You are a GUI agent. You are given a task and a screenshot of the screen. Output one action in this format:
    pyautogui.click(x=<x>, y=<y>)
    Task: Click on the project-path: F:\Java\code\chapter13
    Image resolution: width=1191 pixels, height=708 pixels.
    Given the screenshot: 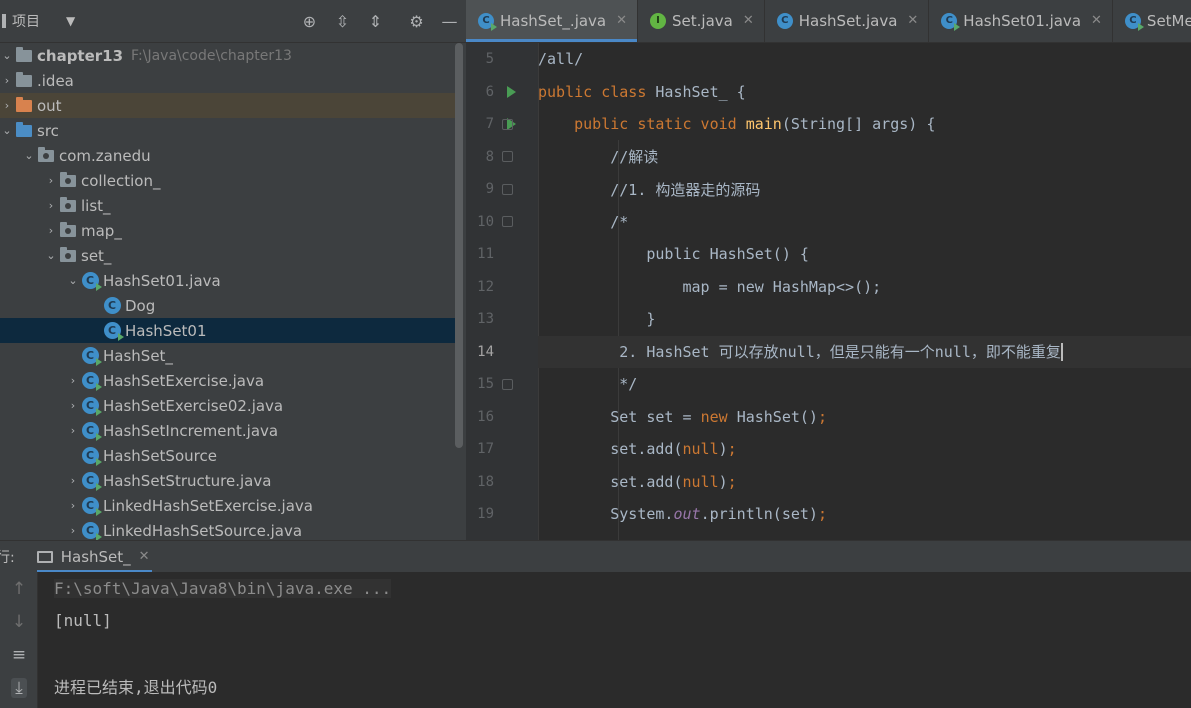 What is the action you would take?
    pyautogui.click(x=211, y=55)
    